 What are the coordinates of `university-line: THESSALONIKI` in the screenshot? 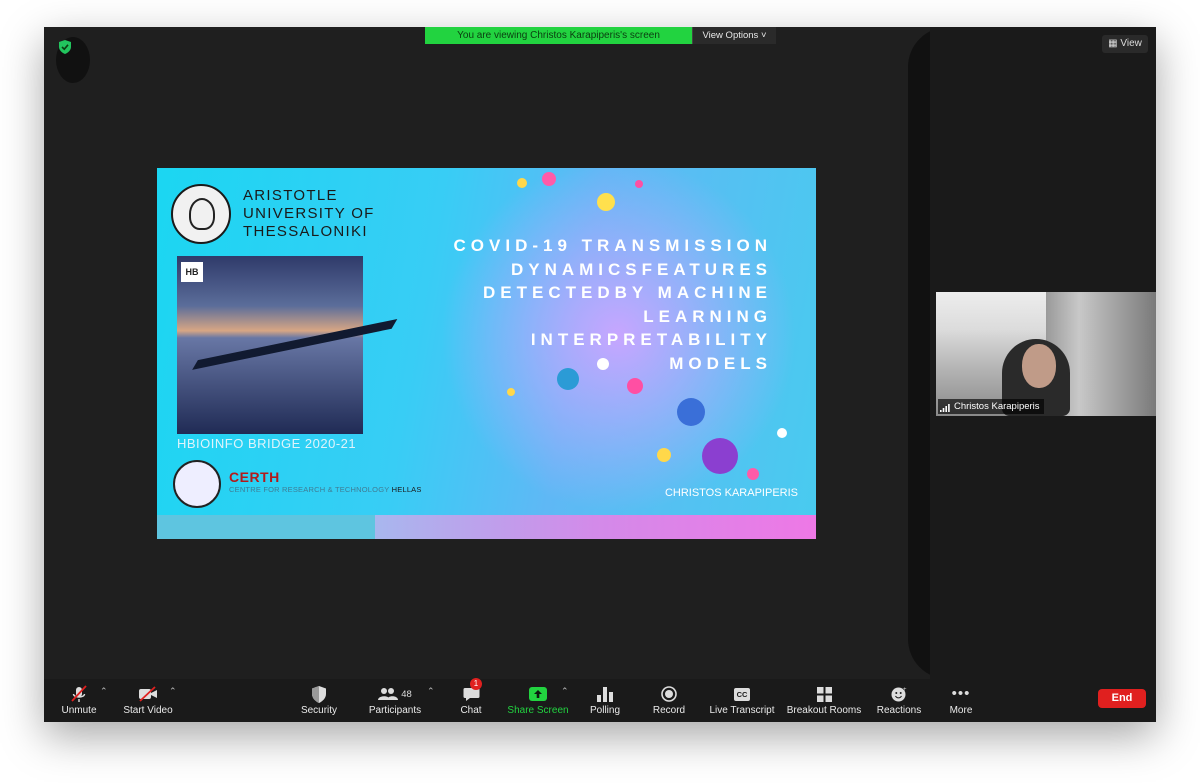 It's located at (305, 231).